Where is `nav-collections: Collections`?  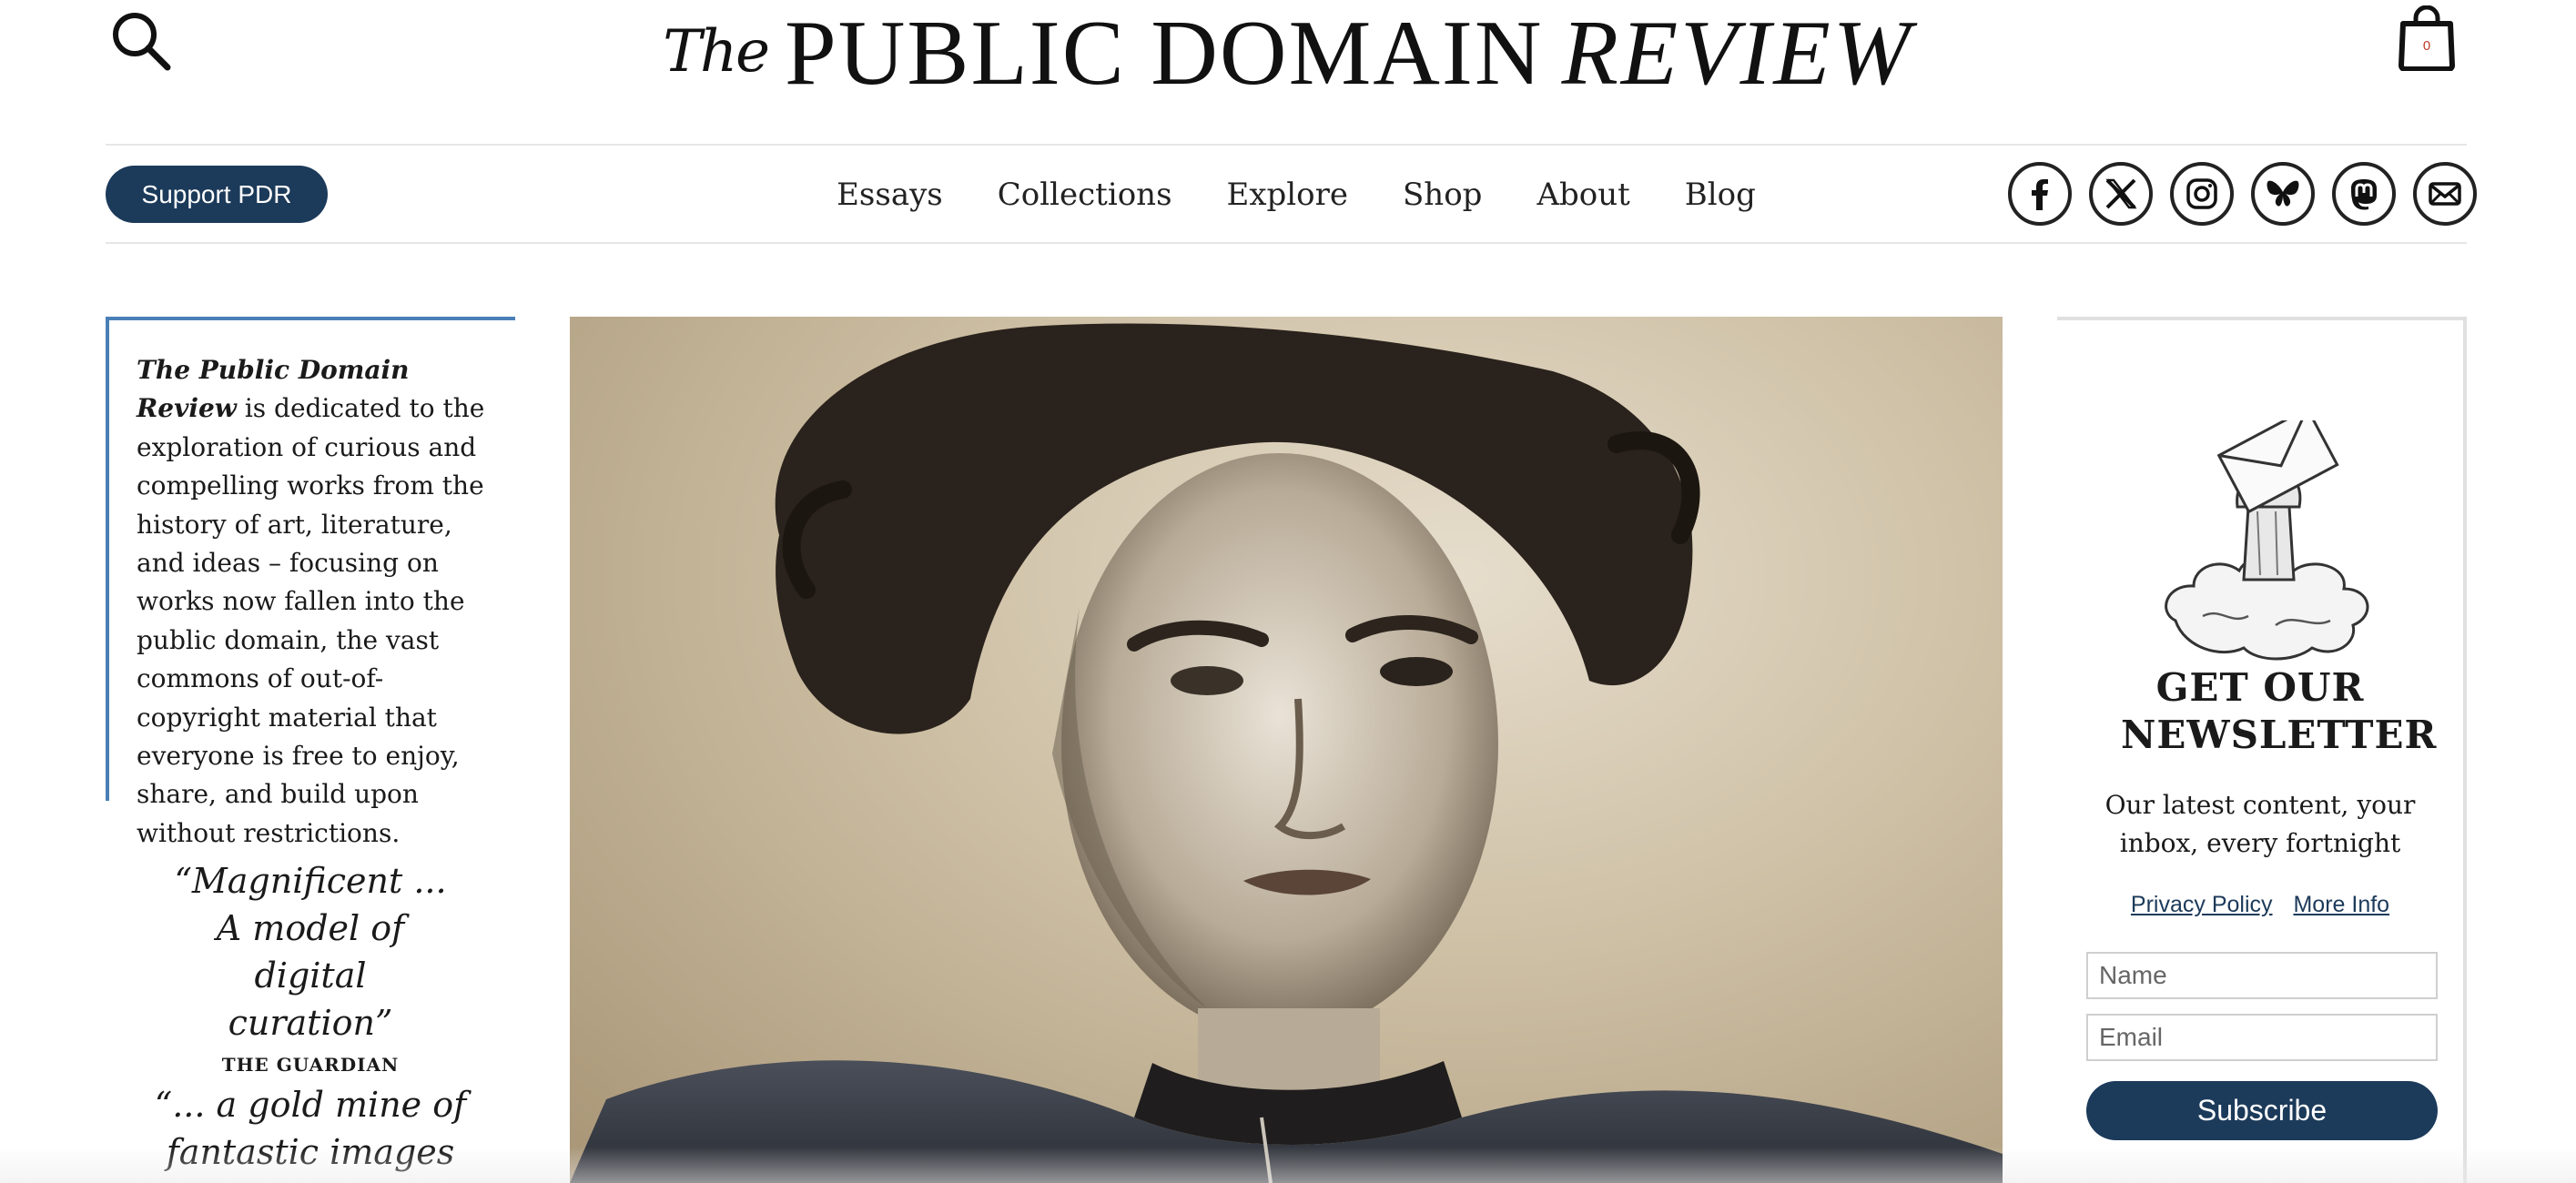
nav-collections: Collections is located at coordinates (1085, 195).